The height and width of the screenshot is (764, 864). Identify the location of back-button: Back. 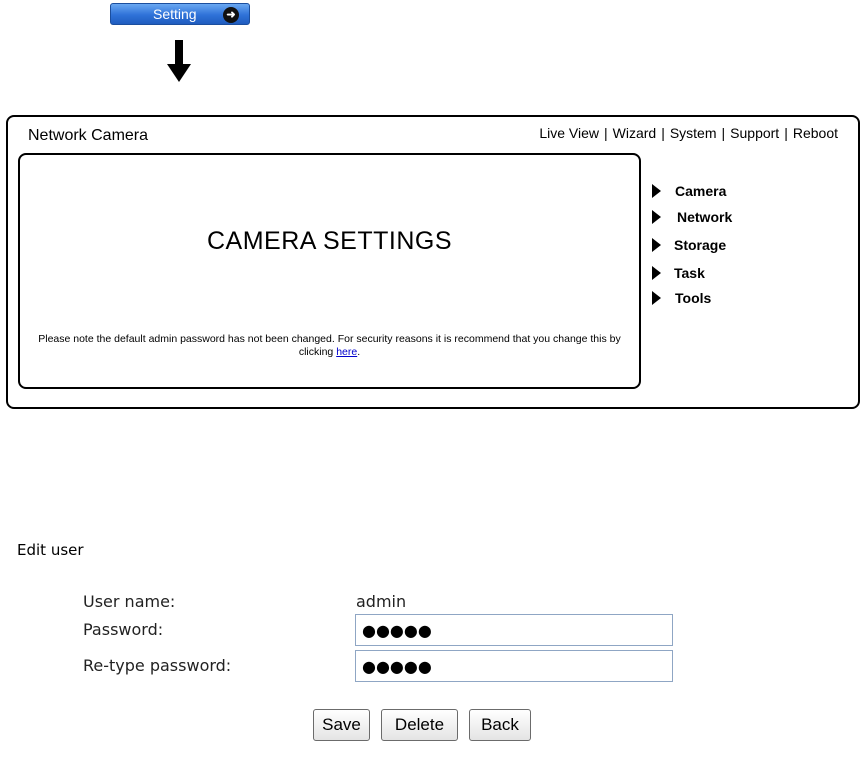
(500, 725).